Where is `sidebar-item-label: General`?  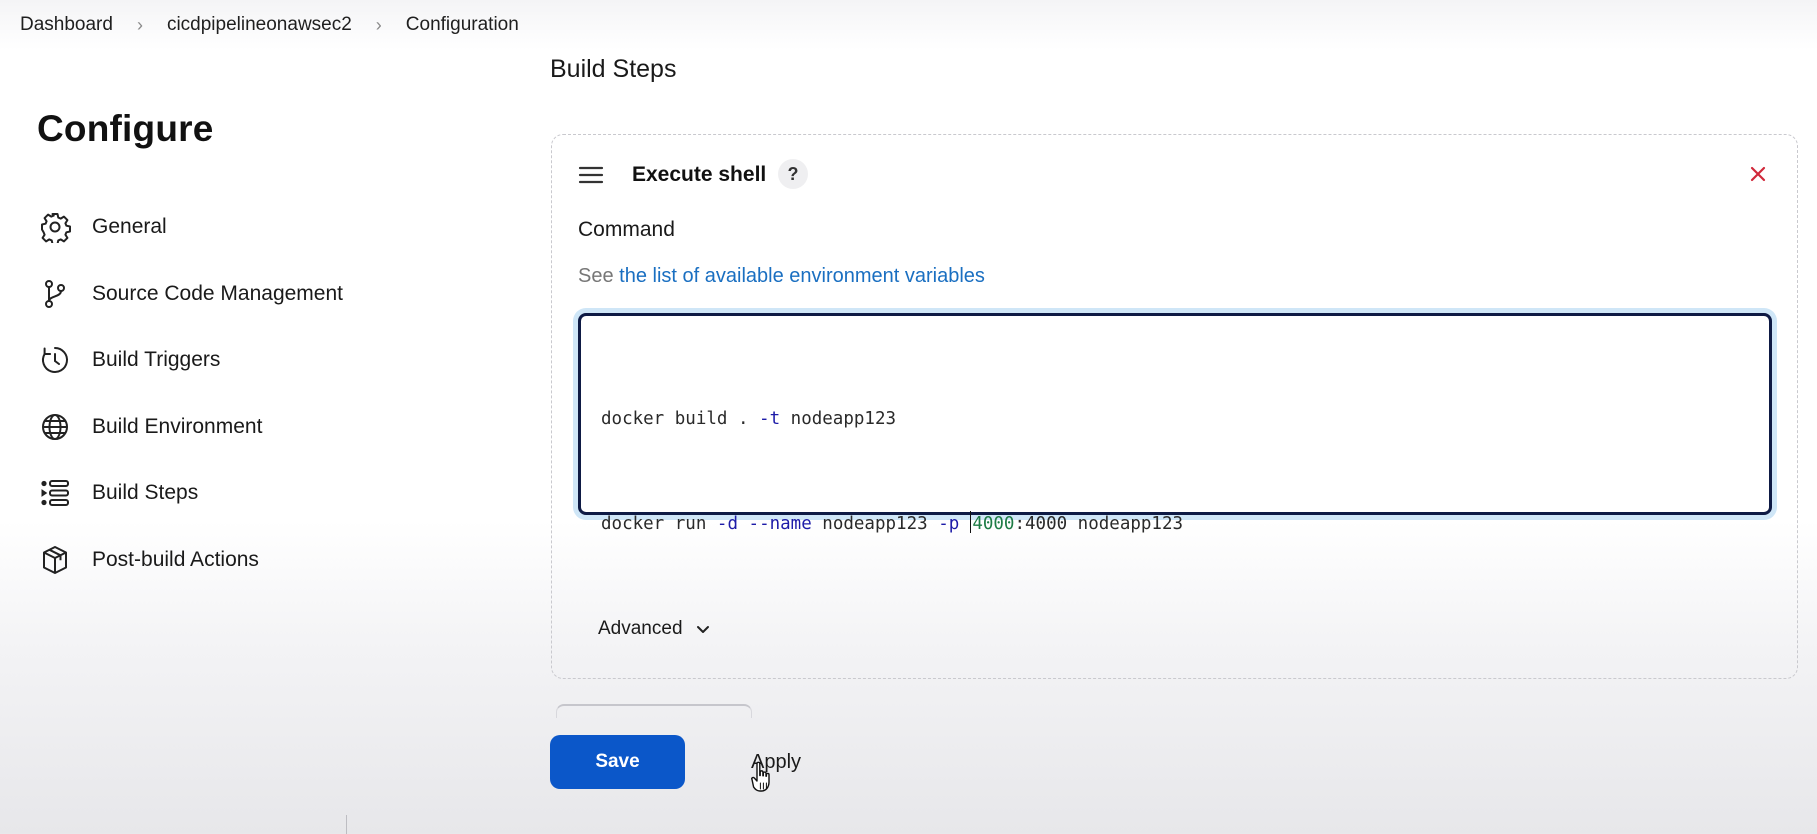
sidebar-item-label: General is located at coordinates (129, 226).